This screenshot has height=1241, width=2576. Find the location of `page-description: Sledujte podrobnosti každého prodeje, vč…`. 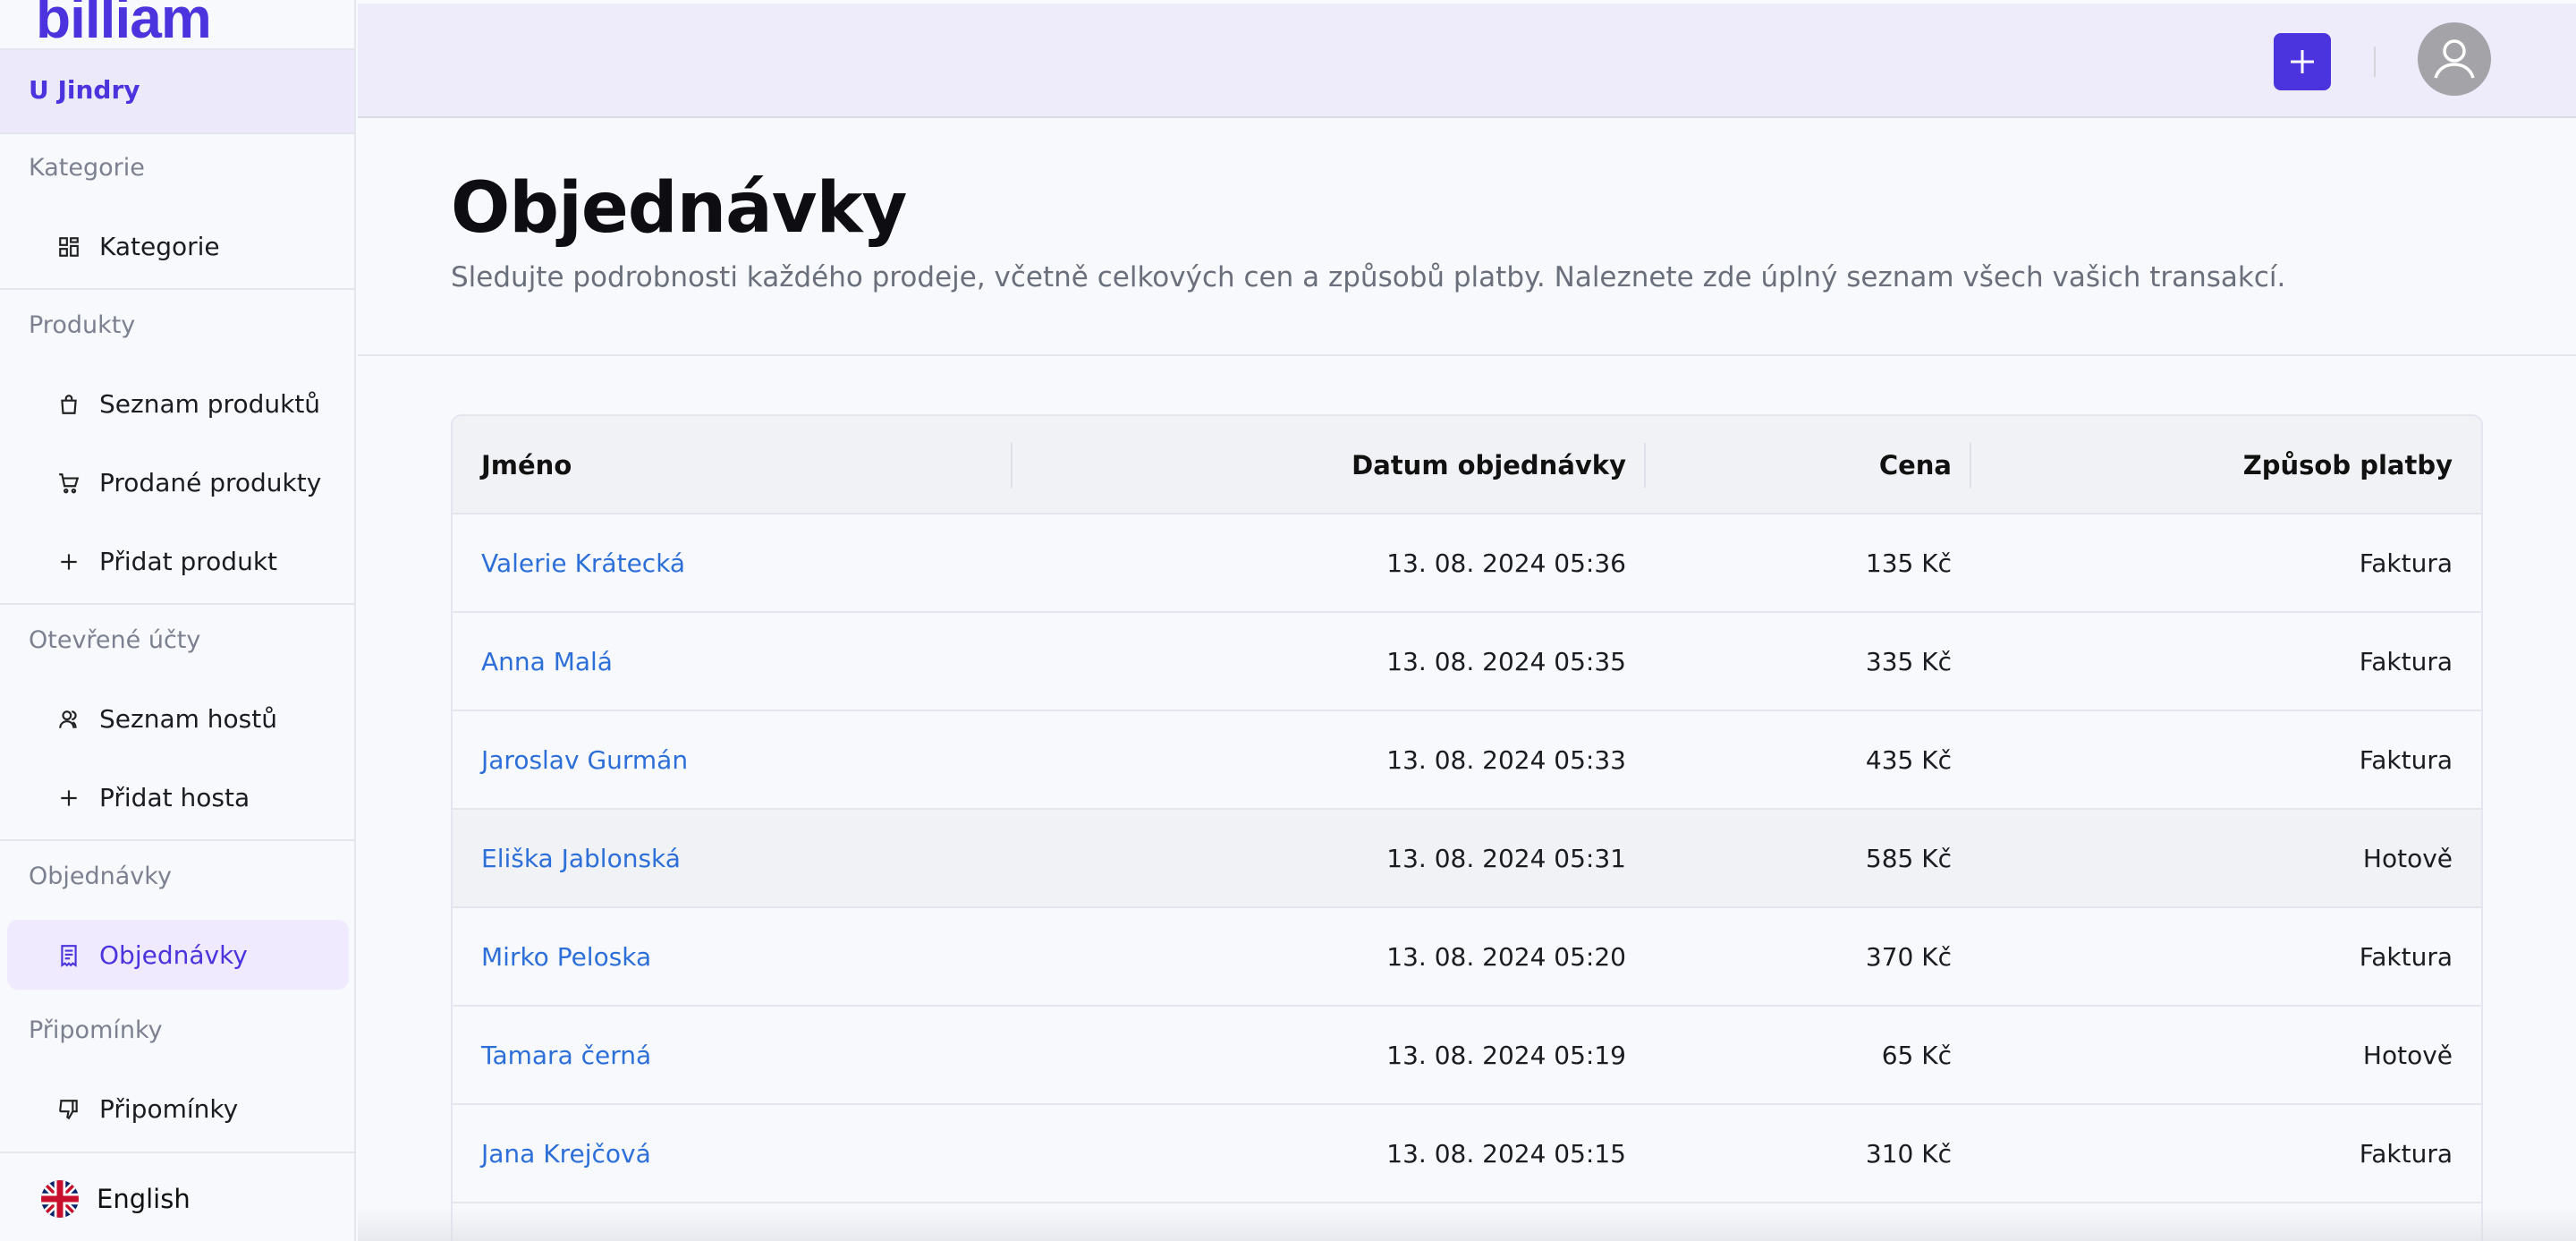

page-description: Sledujte podrobnosti každého prodeje, vč… is located at coordinates (1368, 277).